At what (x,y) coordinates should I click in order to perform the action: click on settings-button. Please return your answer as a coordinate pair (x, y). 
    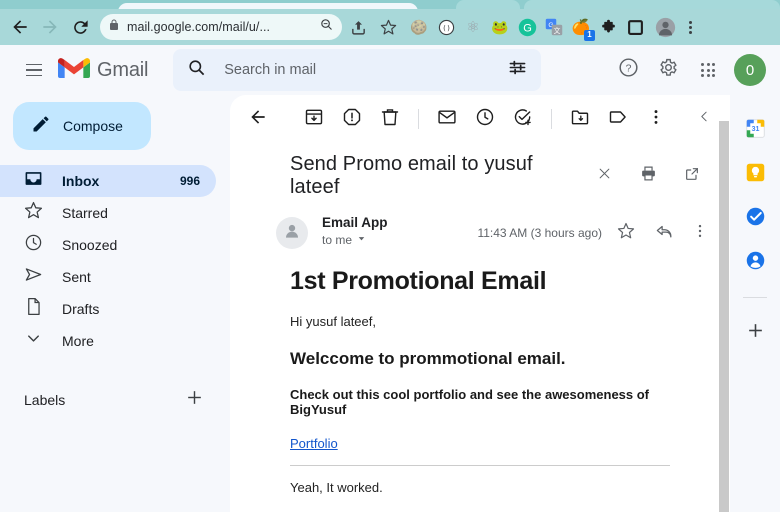
    Looking at the image, I should click on (668, 70).